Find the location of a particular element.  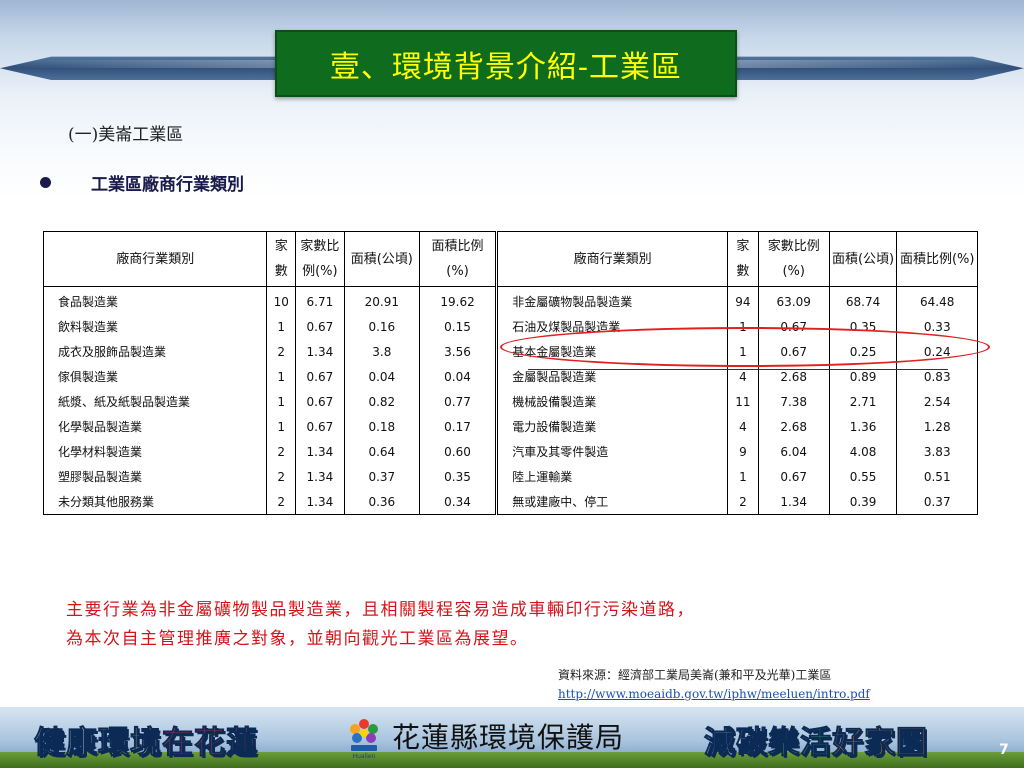

right-cell-category: 陸上運輸業 is located at coordinates (611, 476).